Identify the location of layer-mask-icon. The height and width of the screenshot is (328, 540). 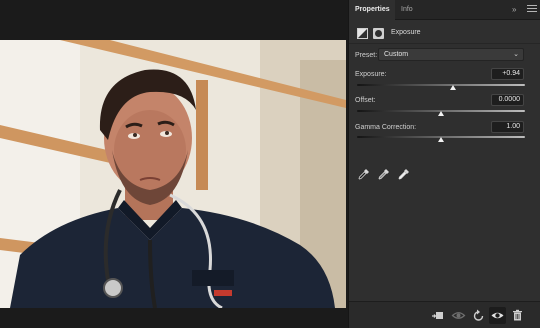
(378, 33).